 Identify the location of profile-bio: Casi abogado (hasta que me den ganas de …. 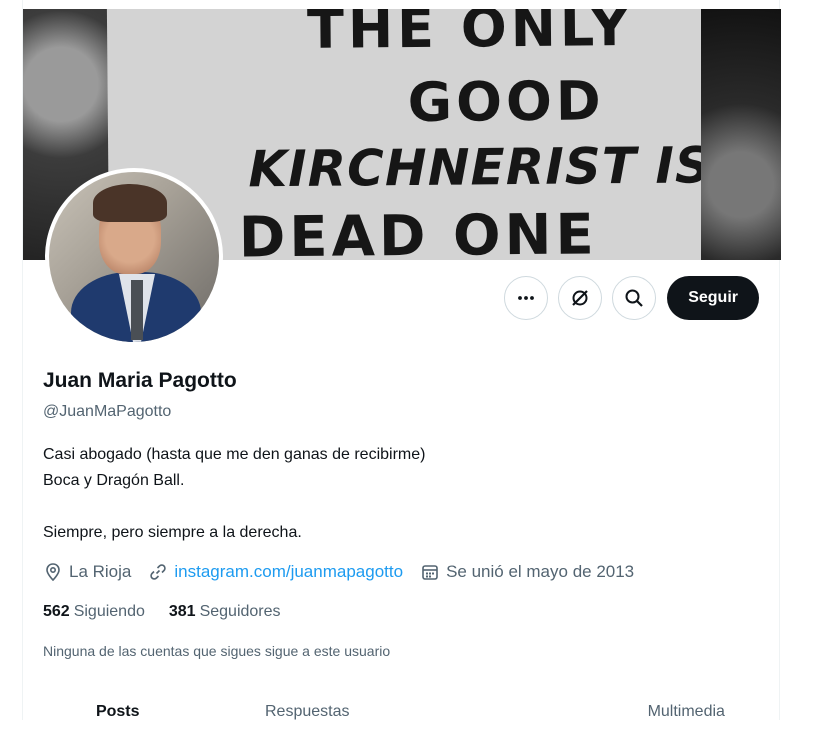
(234, 494).